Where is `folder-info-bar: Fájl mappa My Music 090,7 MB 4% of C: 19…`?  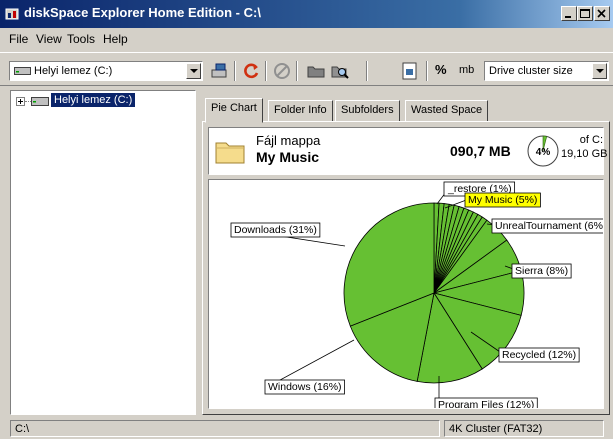
folder-info-bar: Fájl mappa My Music 090,7 MB 4% of C: 19… is located at coordinates (408, 151).